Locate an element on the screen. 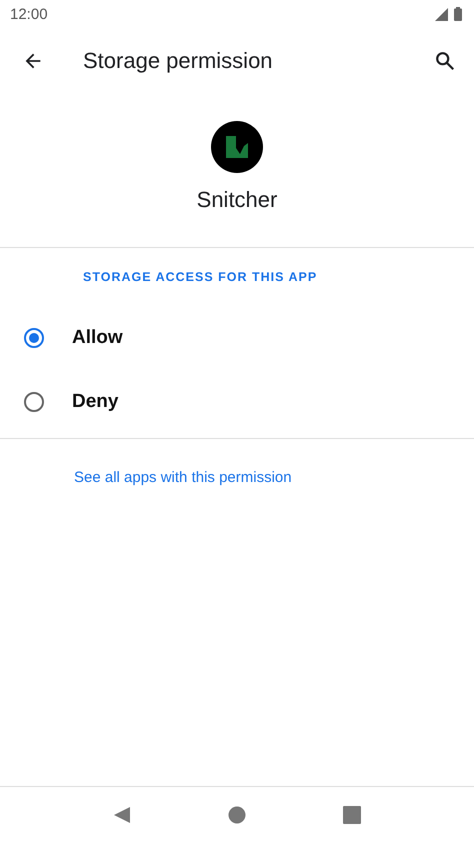  app-logo-icon is located at coordinates (237, 147).